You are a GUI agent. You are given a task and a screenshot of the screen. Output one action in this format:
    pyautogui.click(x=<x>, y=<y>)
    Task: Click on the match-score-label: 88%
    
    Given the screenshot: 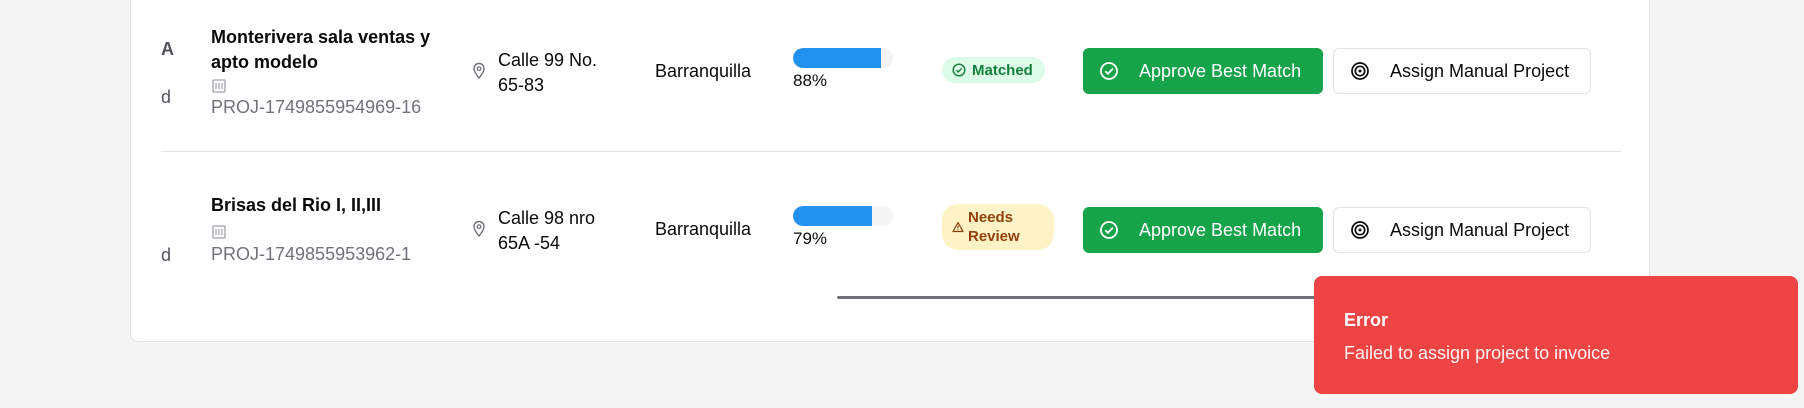 What is the action you would take?
    pyautogui.click(x=810, y=80)
    